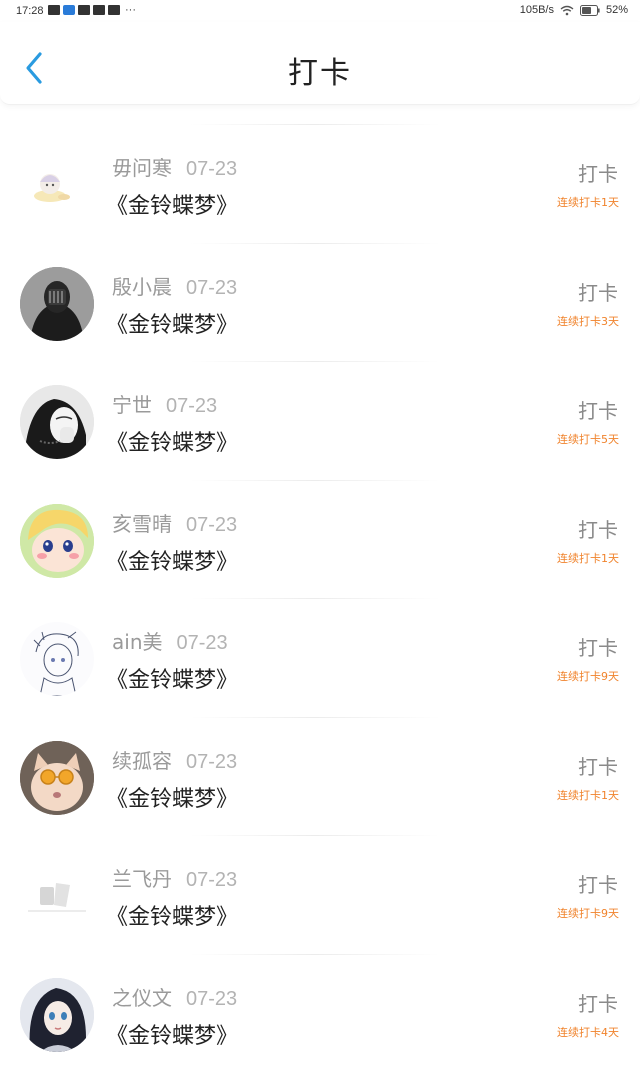 Image resolution: width=640 pixels, height=1067 pixels. I want to click on header-bar: 打卡, so click(320, 63).